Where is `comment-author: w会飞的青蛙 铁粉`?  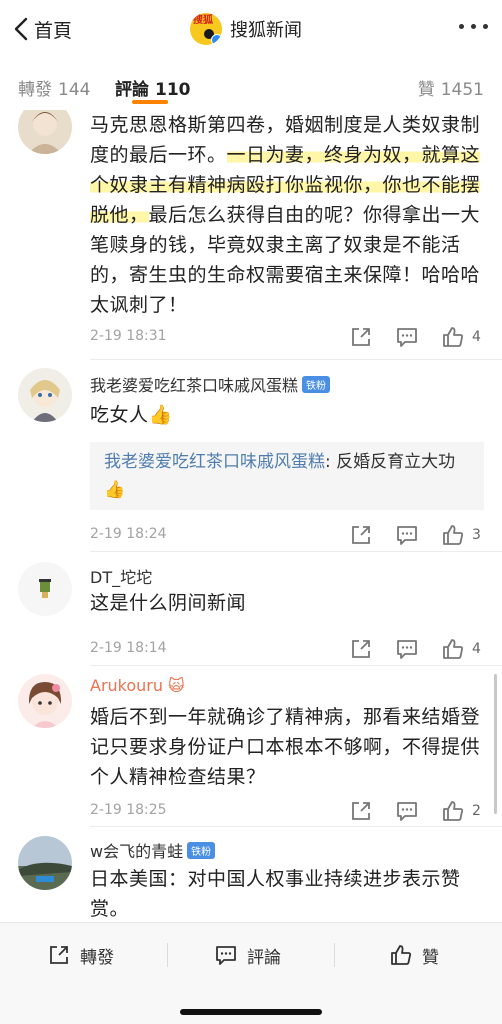
comment-author: w会飞的青蛙 铁粉 is located at coordinates (153, 850).